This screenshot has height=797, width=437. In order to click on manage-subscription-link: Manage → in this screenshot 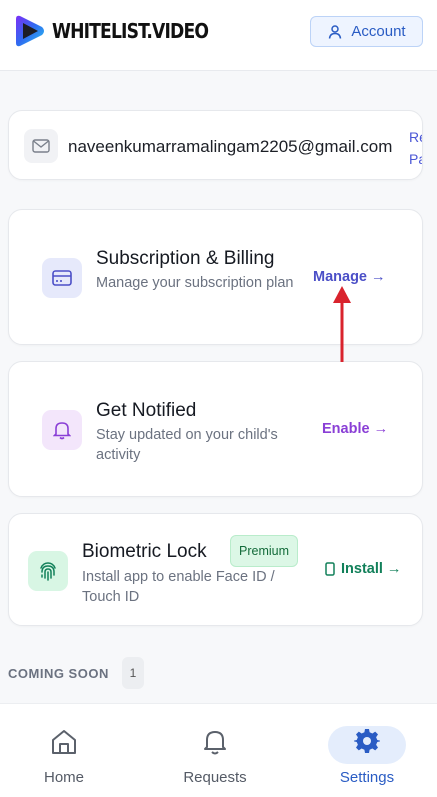, I will do `click(349, 277)`.